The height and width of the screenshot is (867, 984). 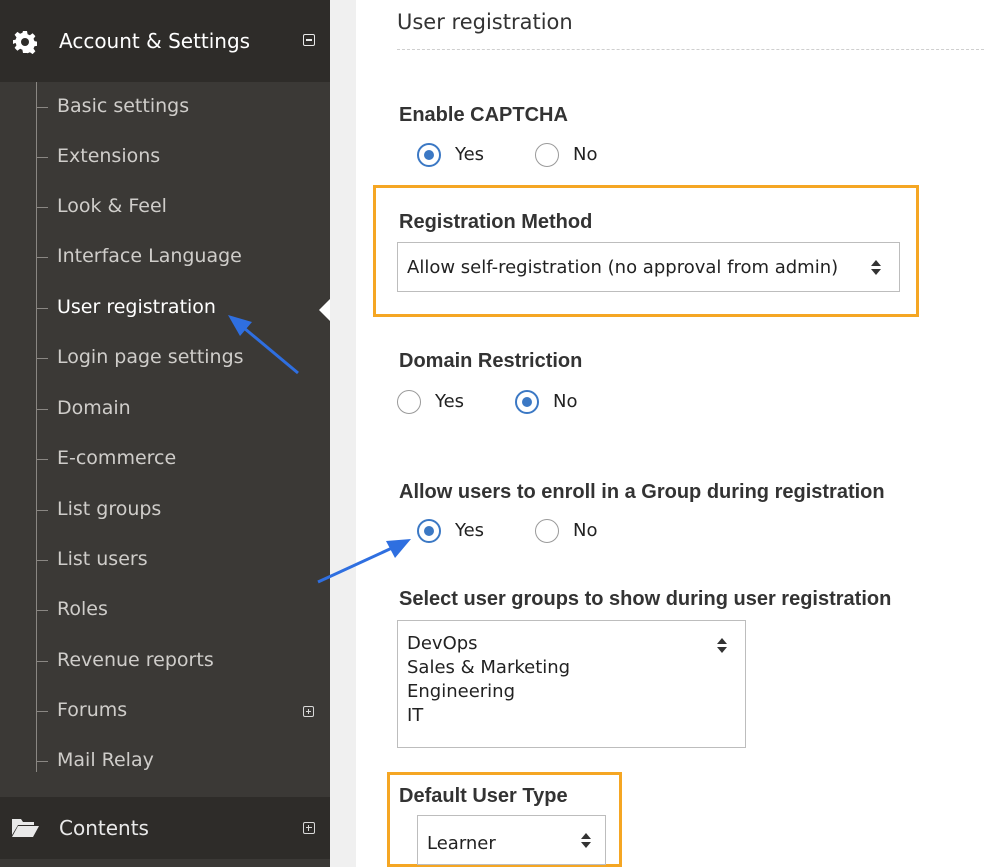 I want to click on sidebar-item-label: Login page settings, so click(x=150, y=357).